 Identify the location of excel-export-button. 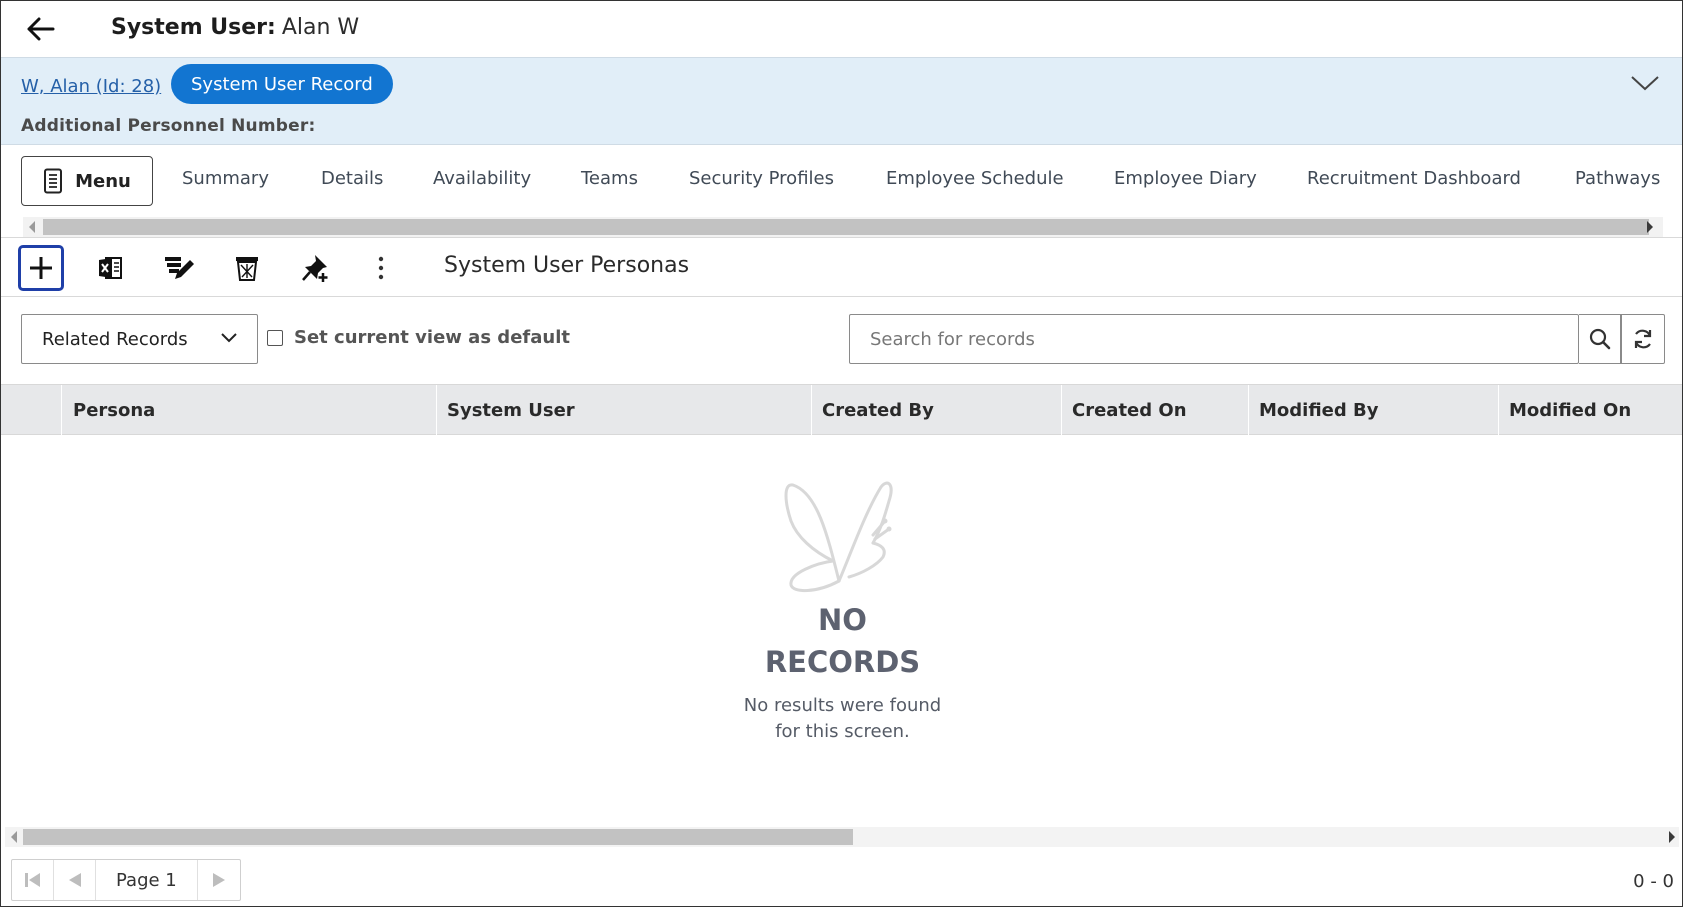
(110, 268).